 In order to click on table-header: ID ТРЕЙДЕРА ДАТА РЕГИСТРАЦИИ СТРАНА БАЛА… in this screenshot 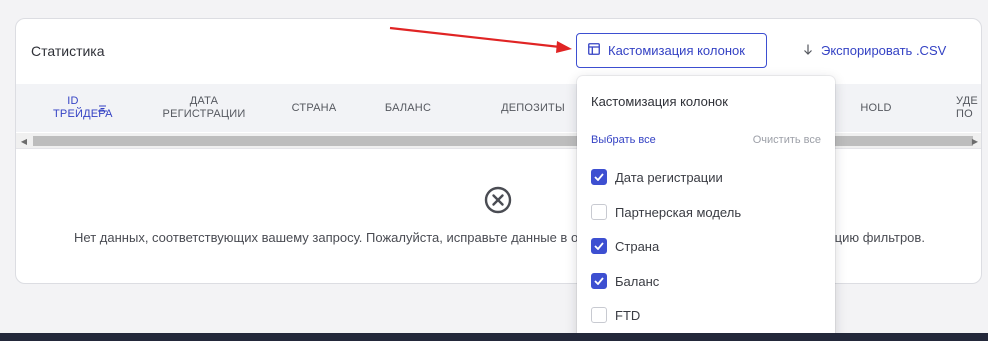, I will do `click(498, 108)`.